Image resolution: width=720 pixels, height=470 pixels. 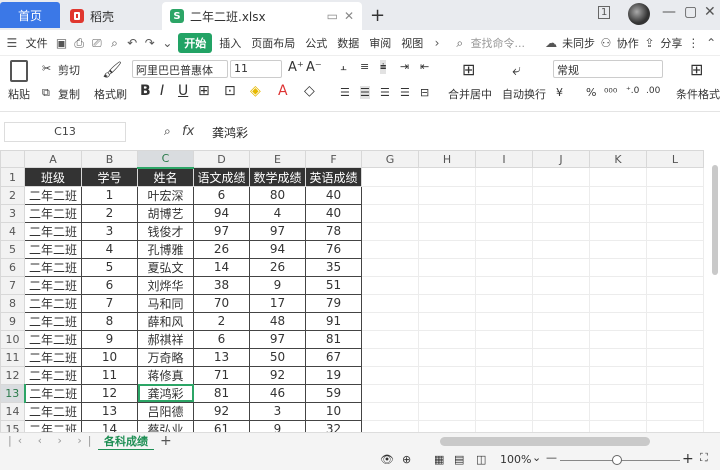 I want to click on column-header-b: B, so click(x=109, y=159).